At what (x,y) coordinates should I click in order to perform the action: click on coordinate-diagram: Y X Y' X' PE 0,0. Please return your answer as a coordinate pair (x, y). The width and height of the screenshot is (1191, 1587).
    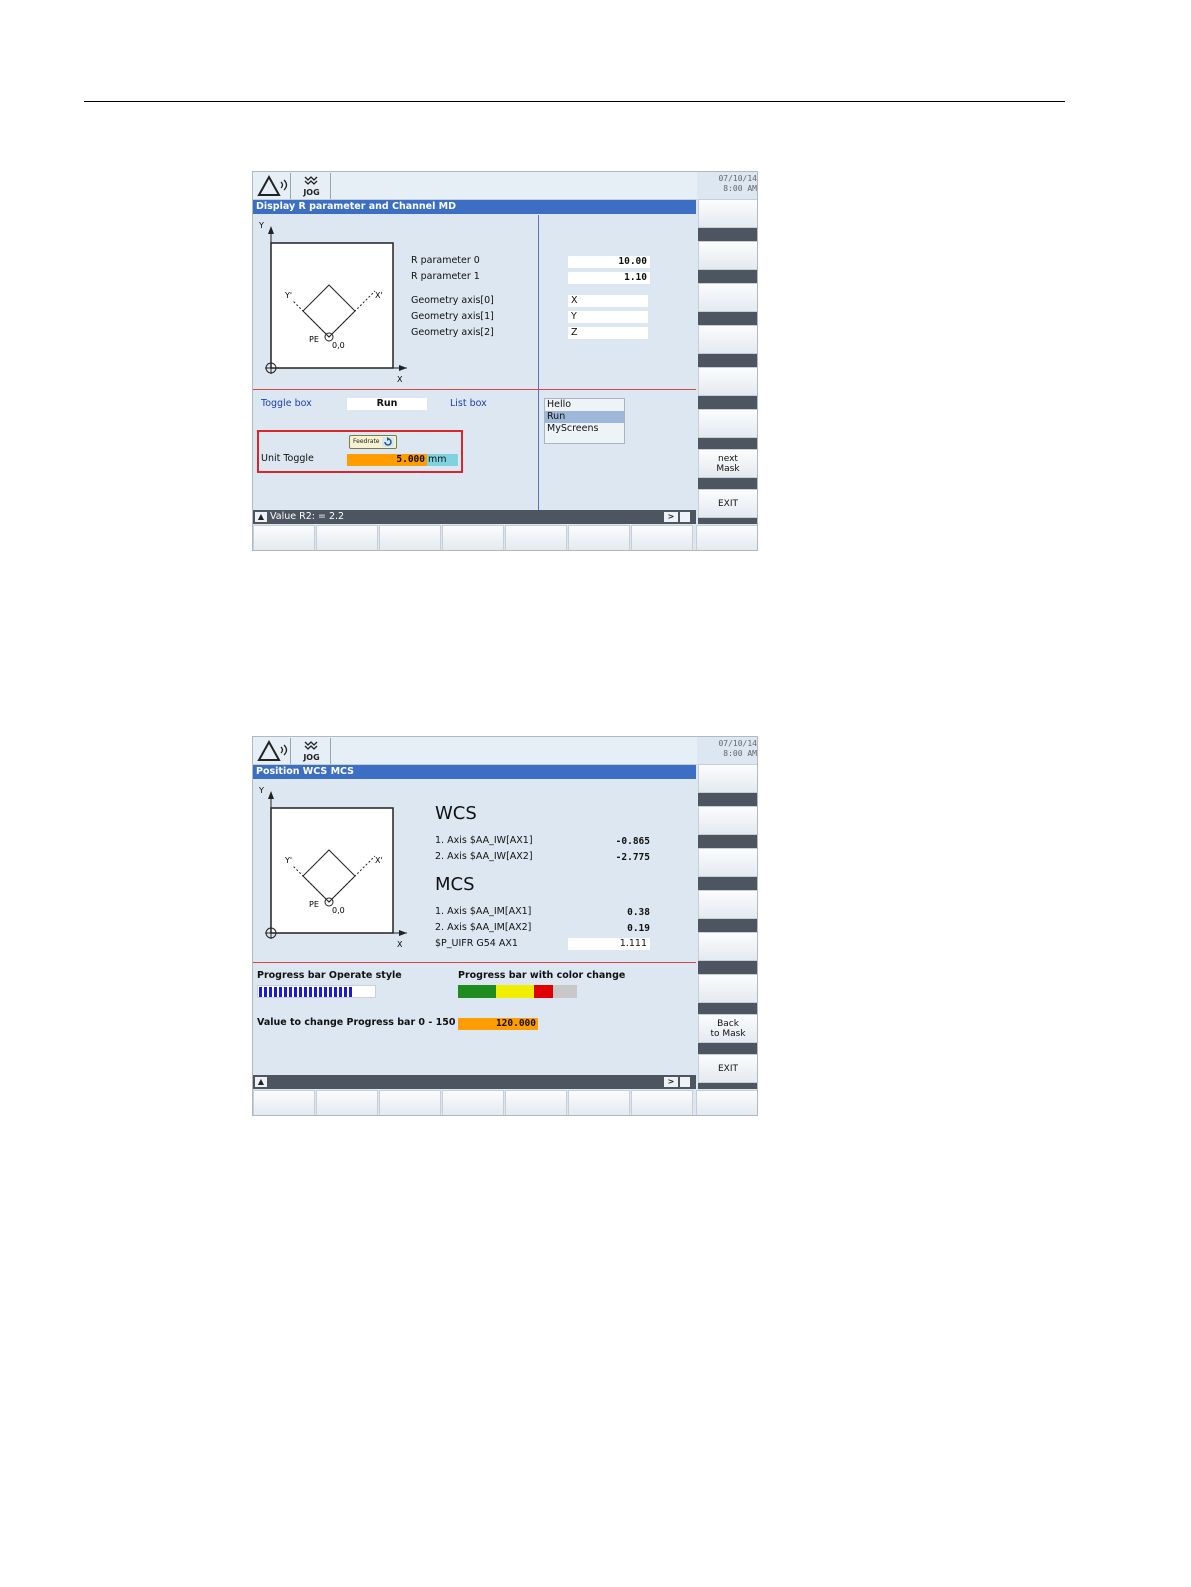
    Looking at the image, I should click on (332, 302).